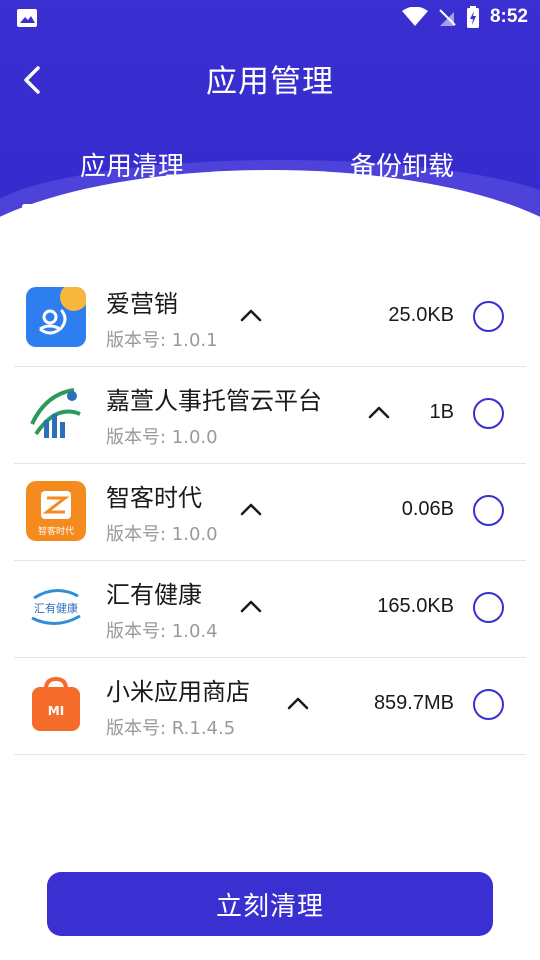 This screenshot has height=960, width=540. What do you see at coordinates (441, 412) in the screenshot?
I see `app-size: 1B` at bounding box center [441, 412].